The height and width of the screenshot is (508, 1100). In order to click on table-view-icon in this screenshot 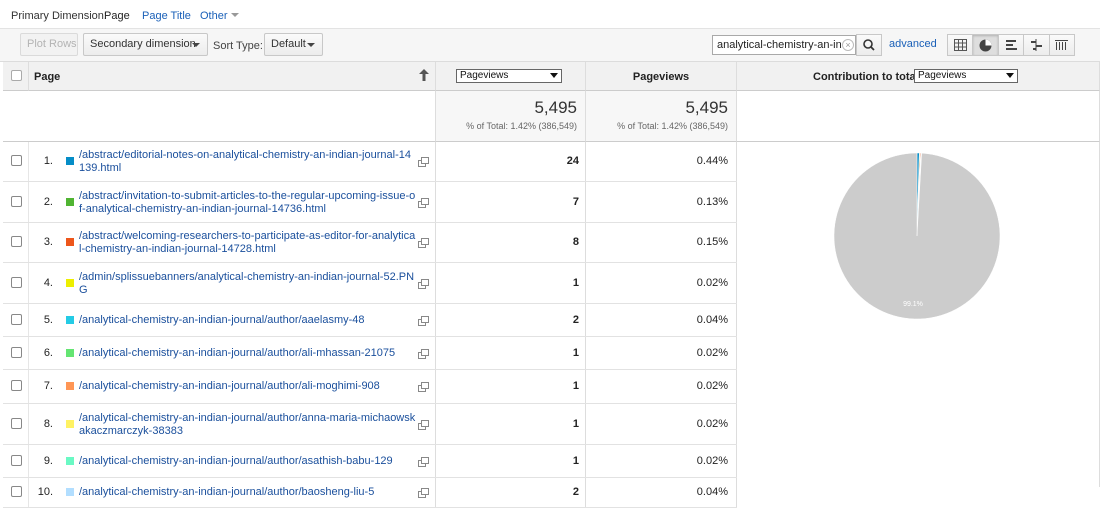, I will do `click(961, 45)`.